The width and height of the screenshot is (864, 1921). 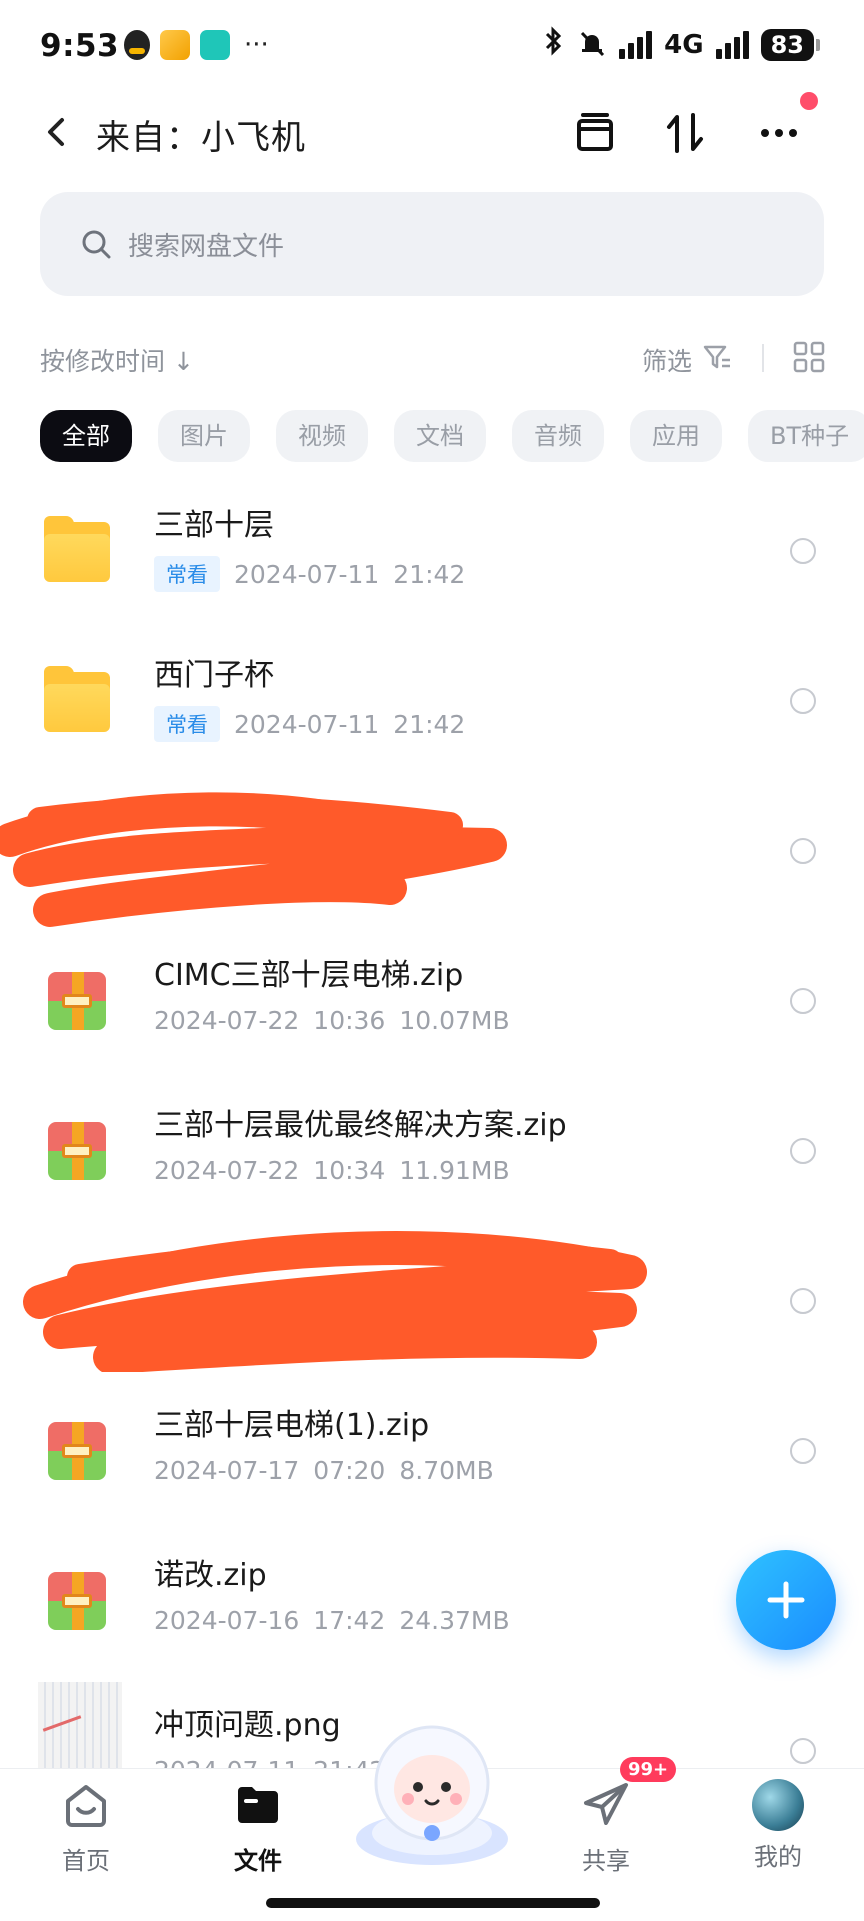 What do you see at coordinates (648, 1769) in the screenshot?
I see `share-count-badge: 99+` at bounding box center [648, 1769].